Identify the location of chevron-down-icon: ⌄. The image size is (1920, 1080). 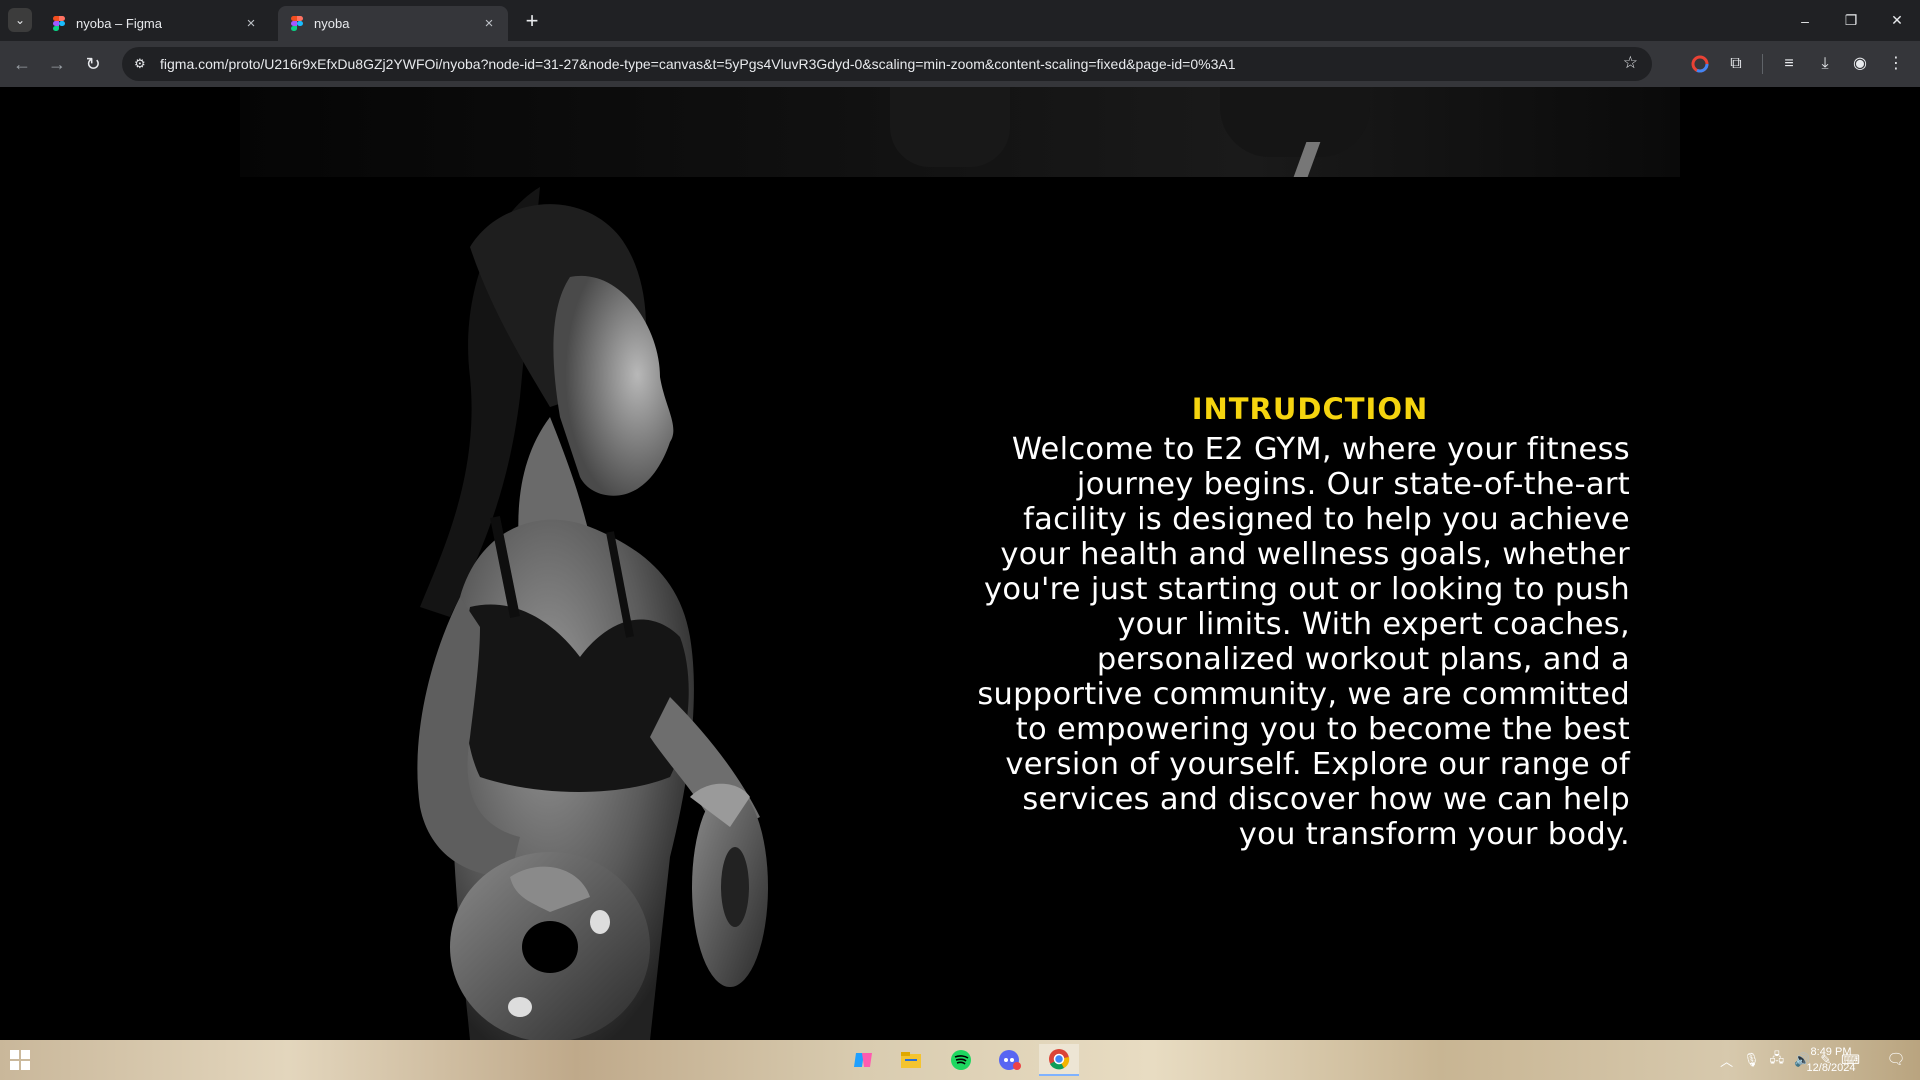
(20, 20).